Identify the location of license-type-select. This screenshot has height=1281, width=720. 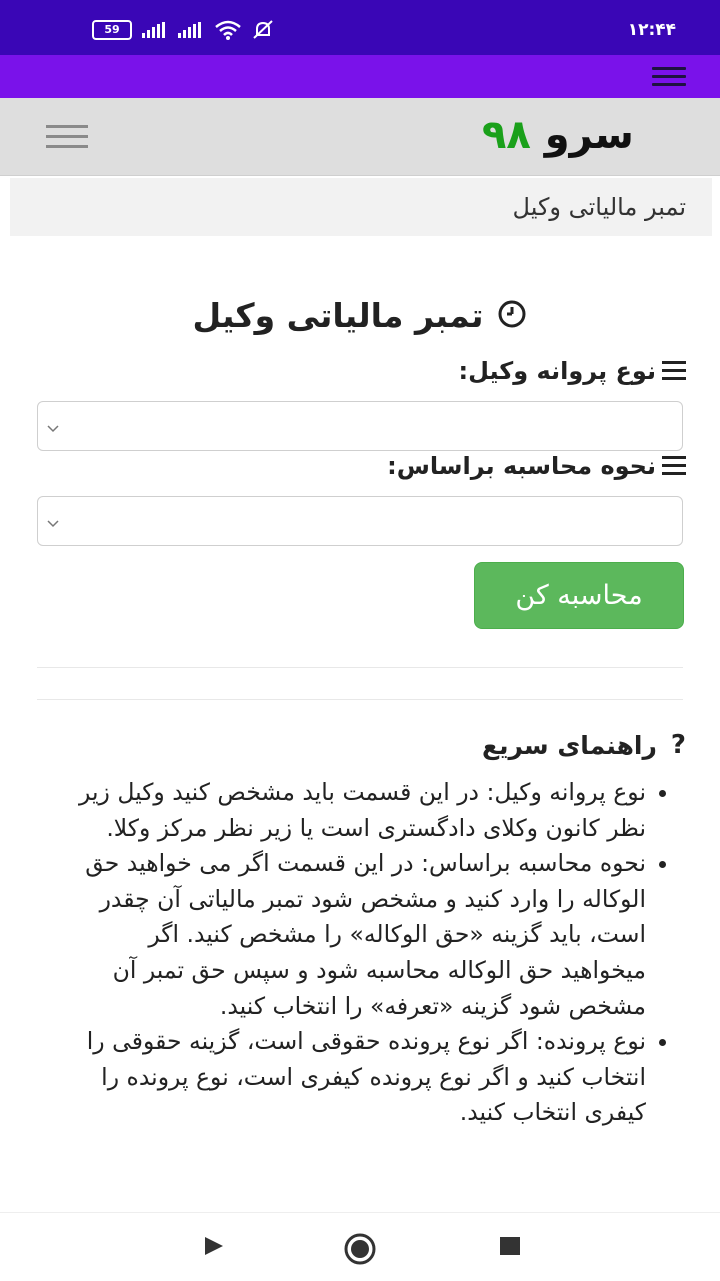
(360, 426).